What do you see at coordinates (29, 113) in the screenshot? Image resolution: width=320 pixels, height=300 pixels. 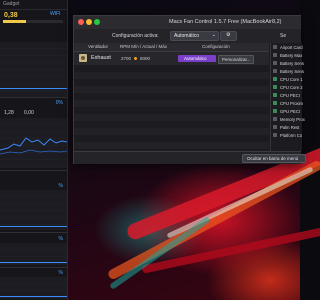 I see `monitor-stat-b: 0,00` at bounding box center [29, 113].